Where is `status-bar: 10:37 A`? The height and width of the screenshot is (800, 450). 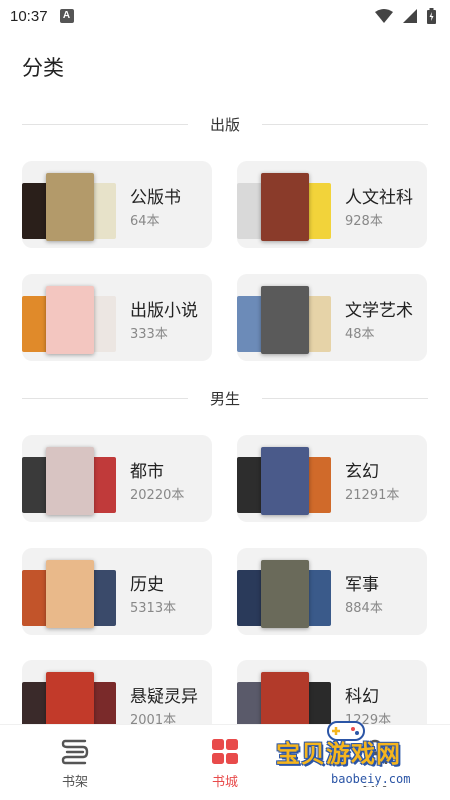 status-bar: 10:37 A is located at coordinates (225, 16).